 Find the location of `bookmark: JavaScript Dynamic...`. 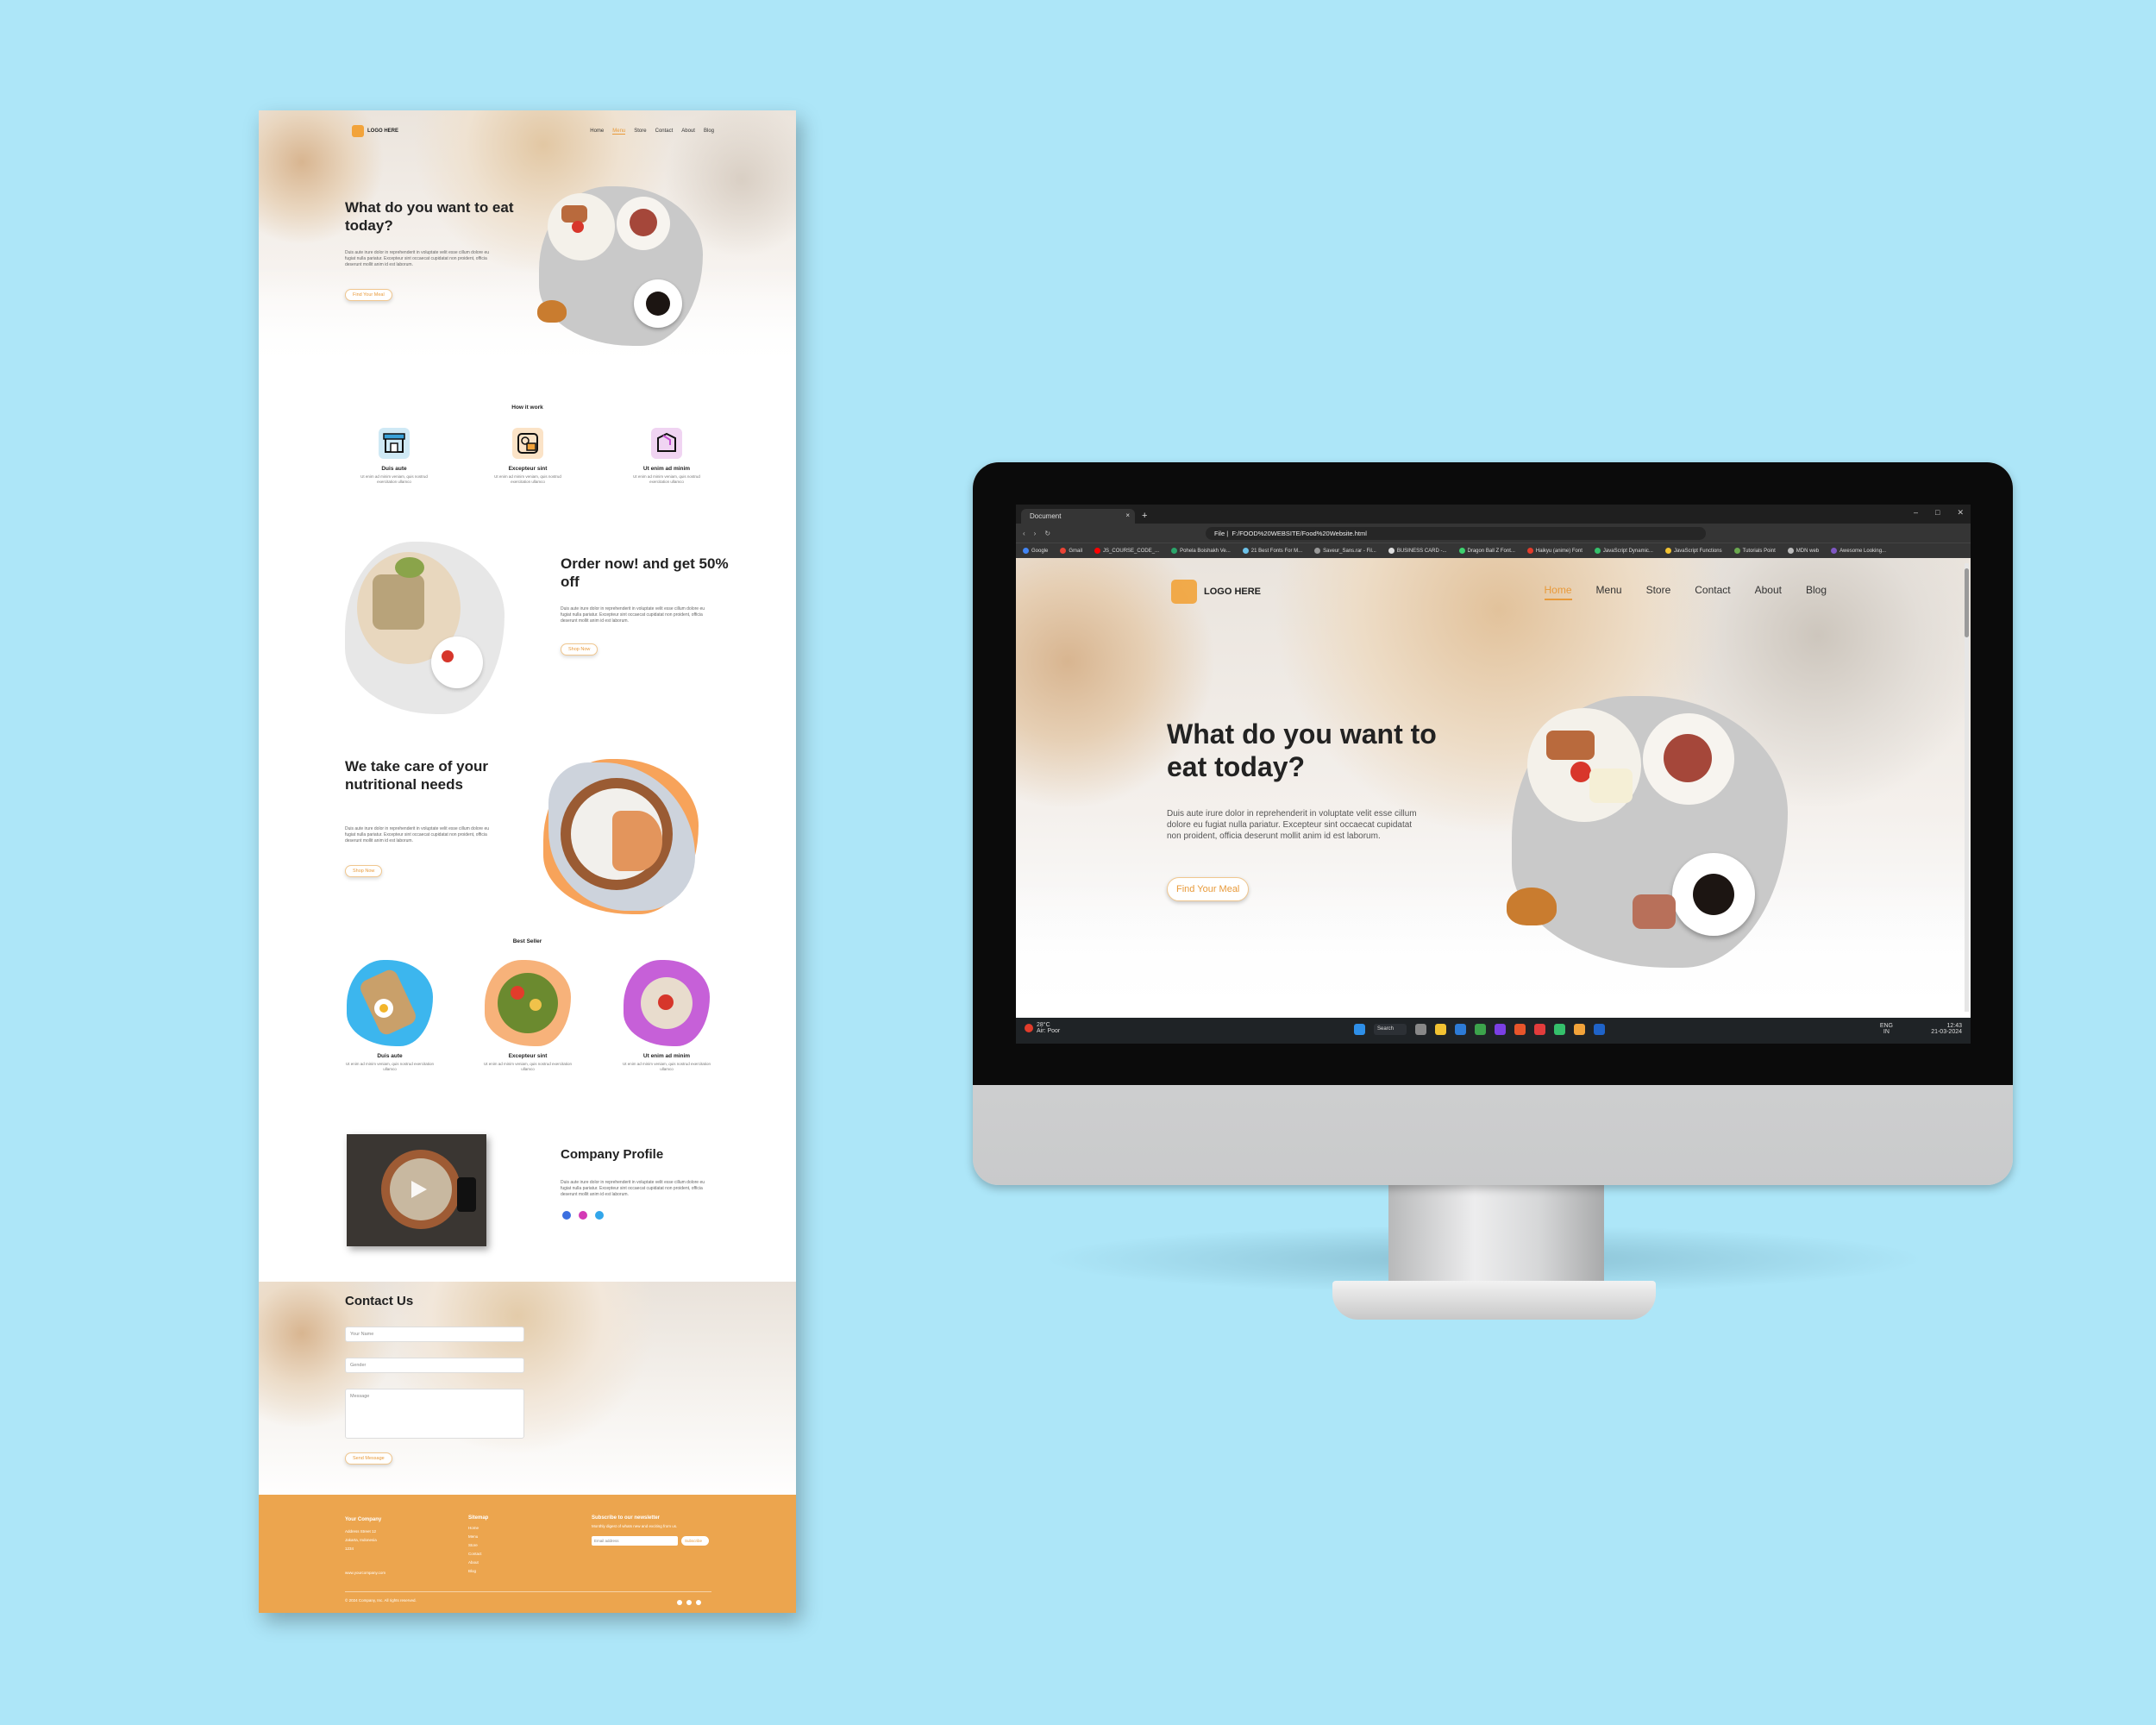

bookmark: JavaScript Dynamic... is located at coordinates (1623, 551).